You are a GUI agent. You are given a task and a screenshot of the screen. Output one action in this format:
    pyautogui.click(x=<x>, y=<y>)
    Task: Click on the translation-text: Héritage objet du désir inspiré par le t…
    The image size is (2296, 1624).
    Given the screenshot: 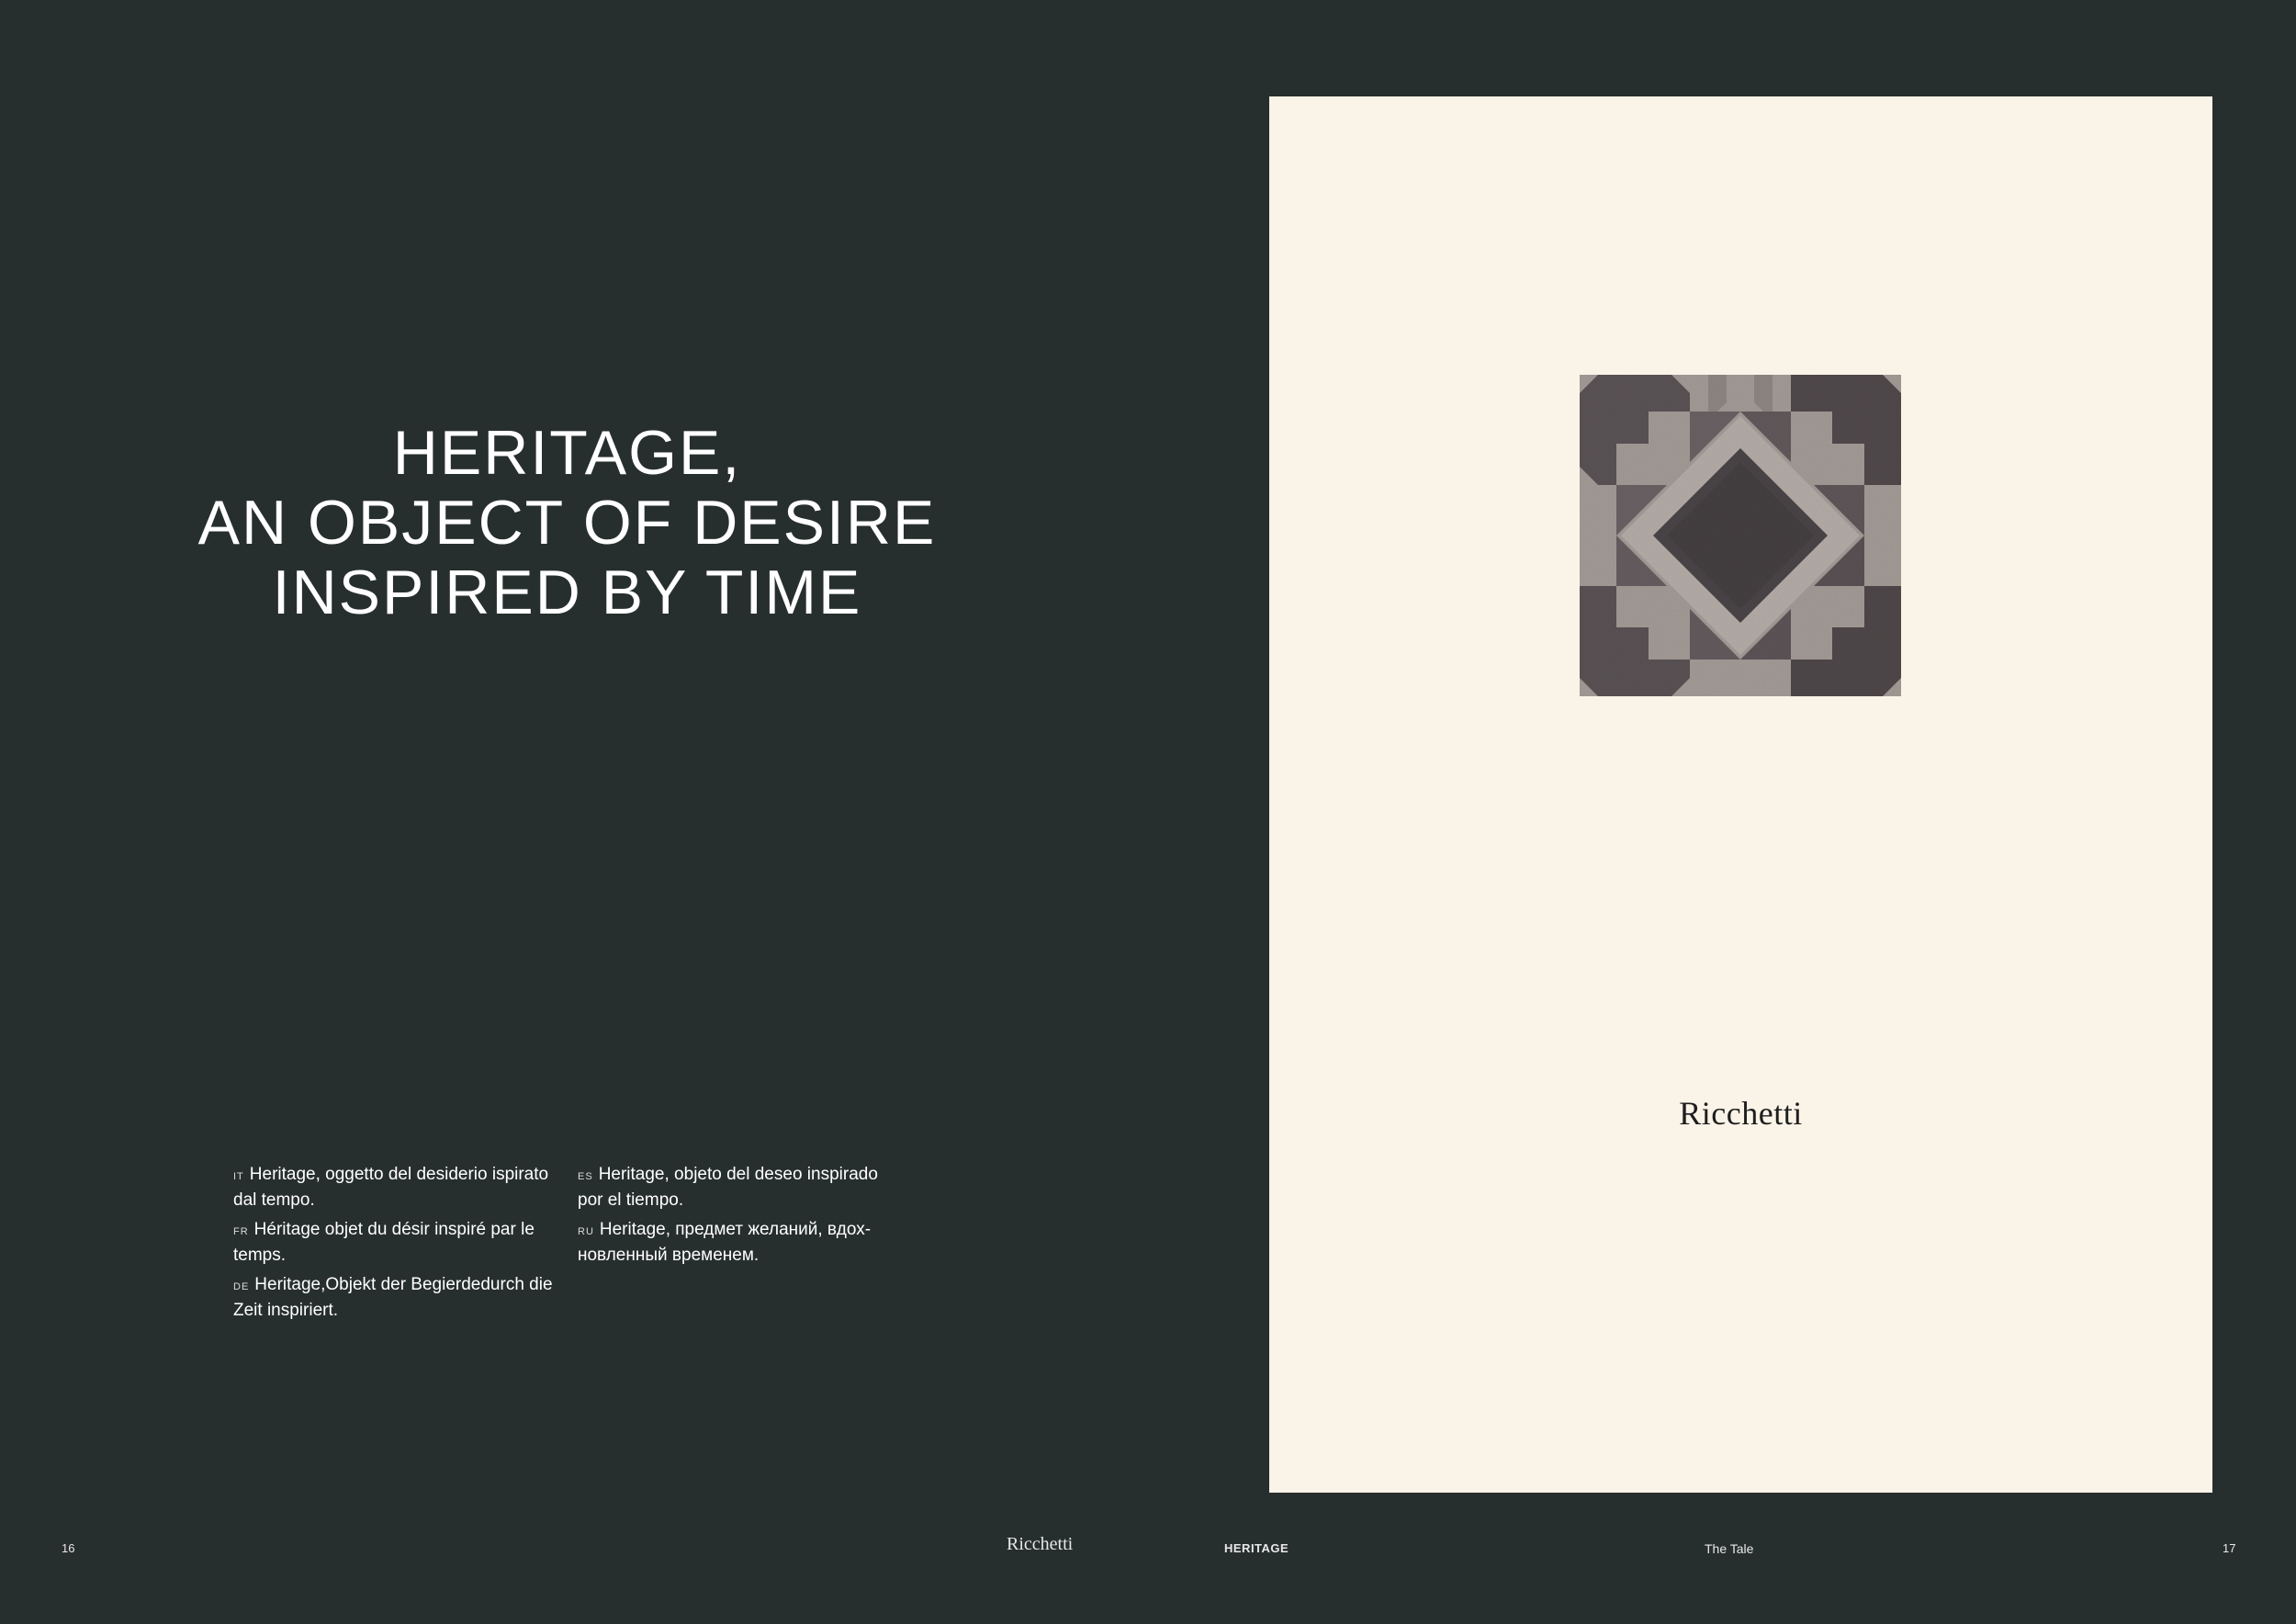 What is the action you would take?
    pyautogui.click(x=384, y=1242)
    